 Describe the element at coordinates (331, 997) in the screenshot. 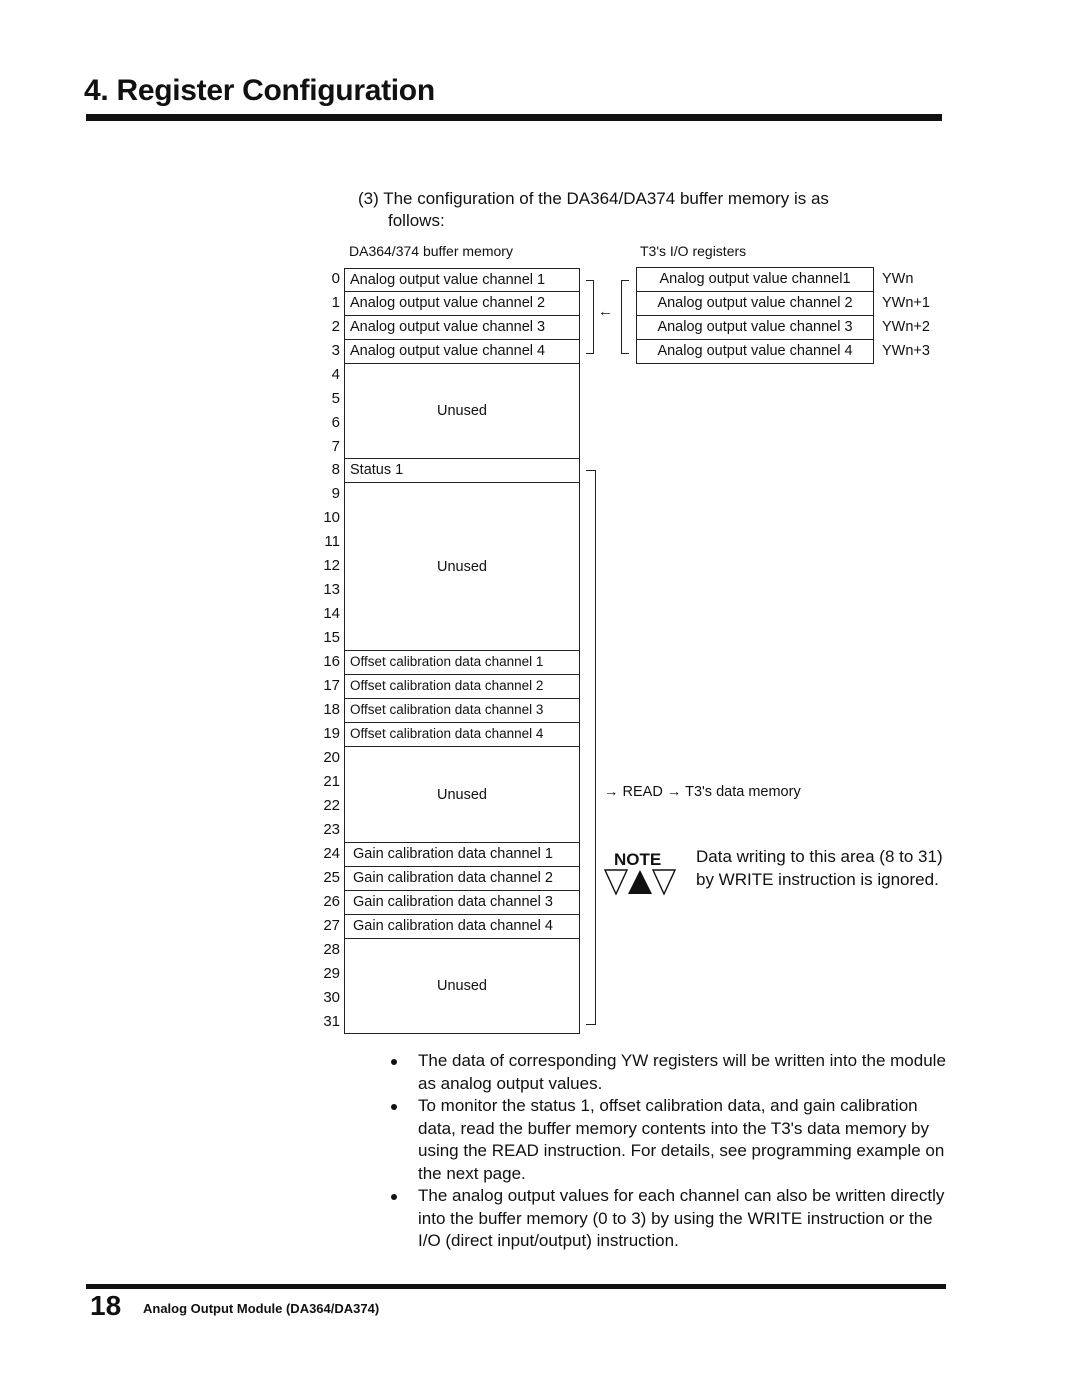

I see `address-index: 30` at that location.